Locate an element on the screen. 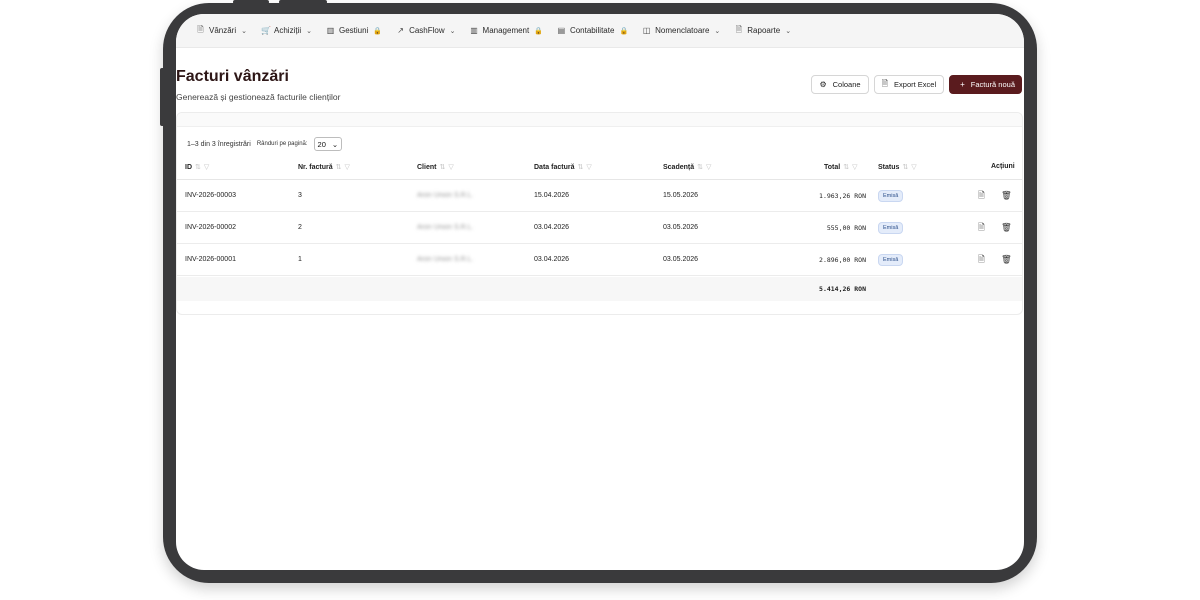 This screenshot has width=1200, height=600. nav-item-vanzari: 🗎 Vânzări ⌄ is located at coordinates (221, 31).